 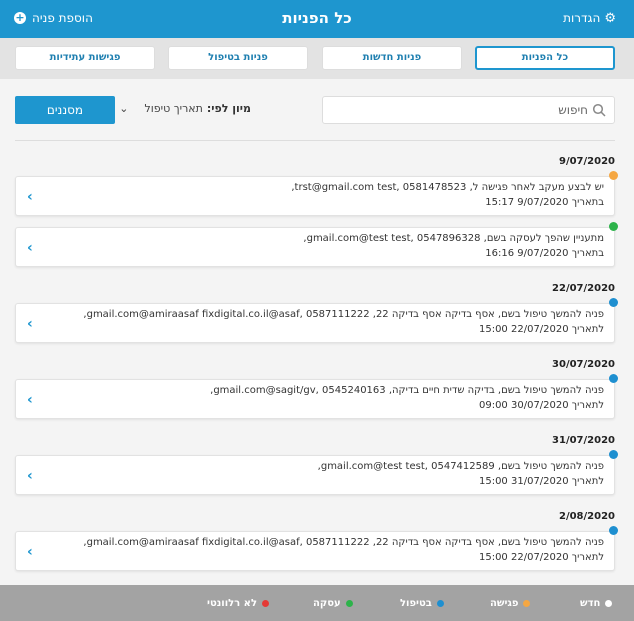 What do you see at coordinates (544, 253) in the screenshot?
I see `inquiry-date: בתאריך 9/07/2020 16:16` at bounding box center [544, 253].